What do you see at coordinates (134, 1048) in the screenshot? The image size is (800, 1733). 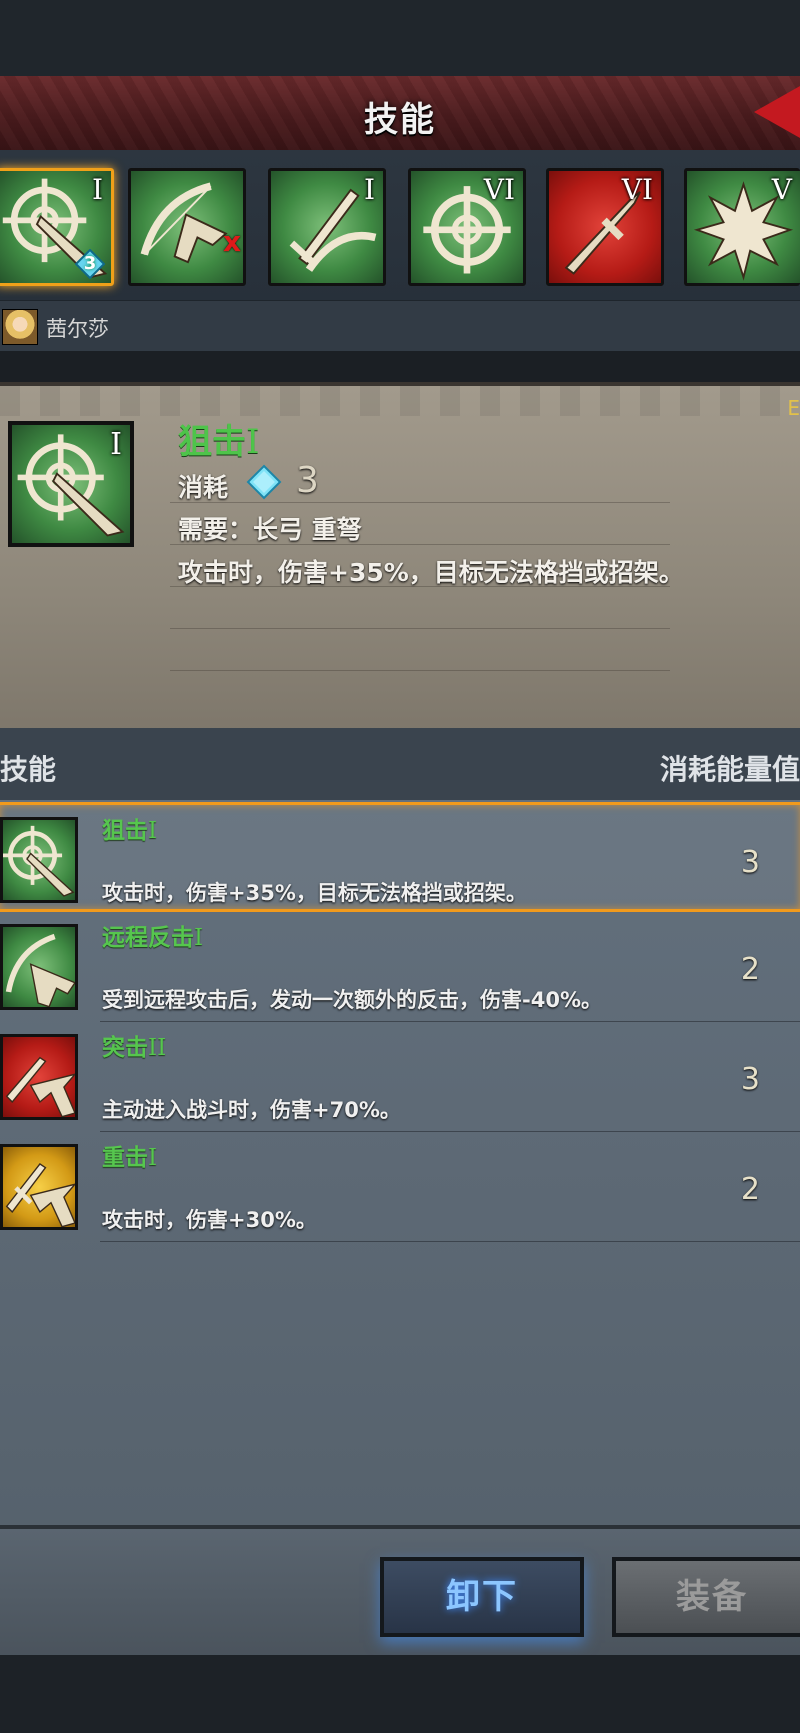 I see `row-skill-name: 突击II` at bounding box center [134, 1048].